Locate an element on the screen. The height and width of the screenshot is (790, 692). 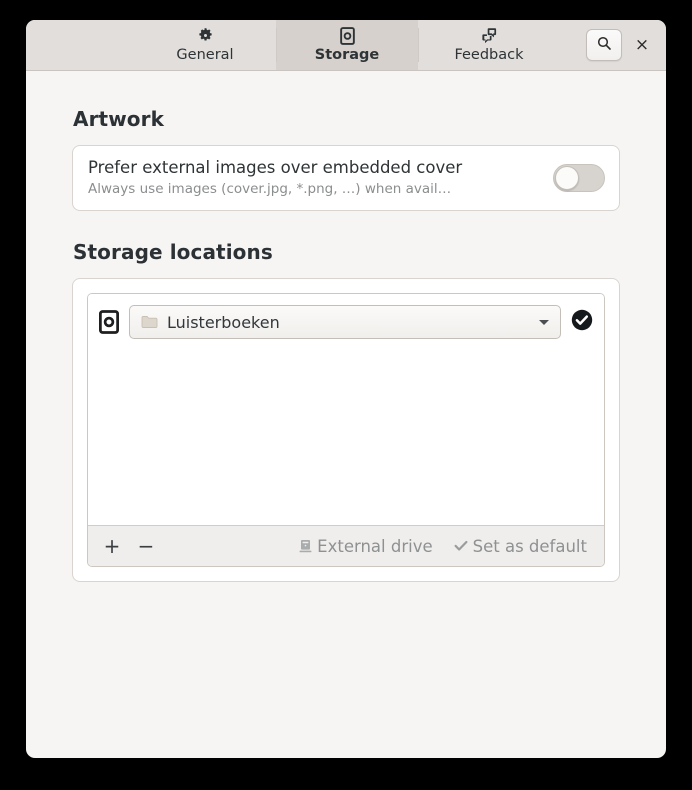
list-item: Luisterboeken is located at coordinates (346, 322).